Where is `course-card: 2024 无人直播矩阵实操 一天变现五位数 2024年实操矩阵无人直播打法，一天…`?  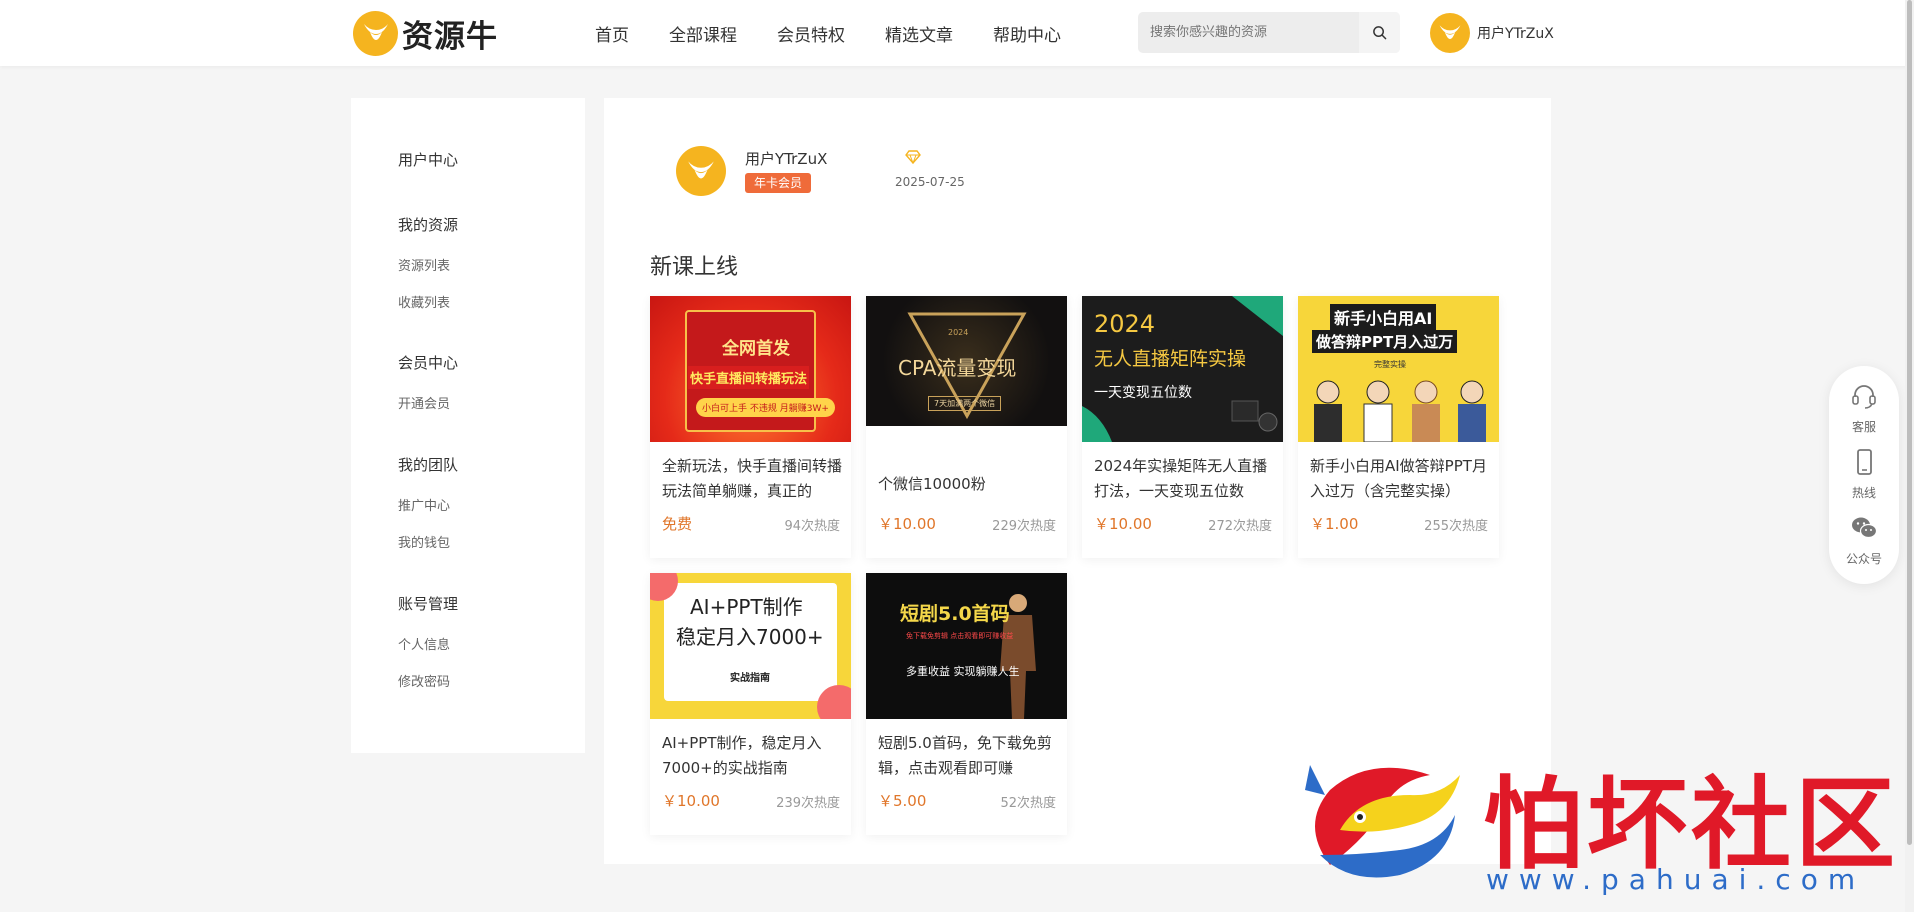 course-card: 2024 无人直播矩阵实操 一天变现五位数 2024年实操矩阵无人直播打法，一天… is located at coordinates (1182, 427).